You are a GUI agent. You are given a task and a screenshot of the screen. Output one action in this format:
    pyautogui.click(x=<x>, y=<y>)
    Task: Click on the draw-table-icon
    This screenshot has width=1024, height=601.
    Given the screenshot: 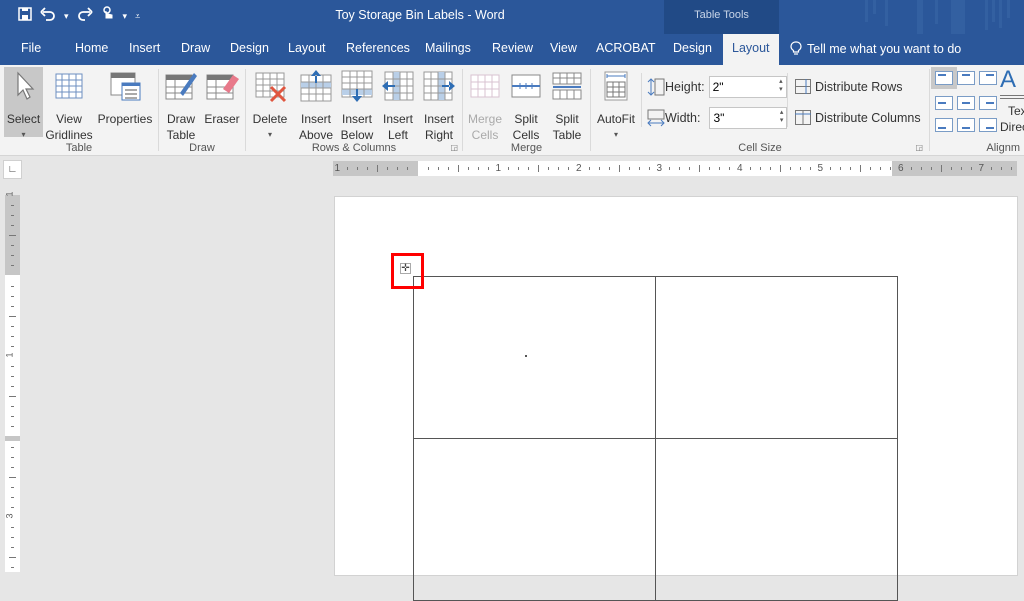 What is the action you would take?
    pyautogui.click(x=181, y=86)
    